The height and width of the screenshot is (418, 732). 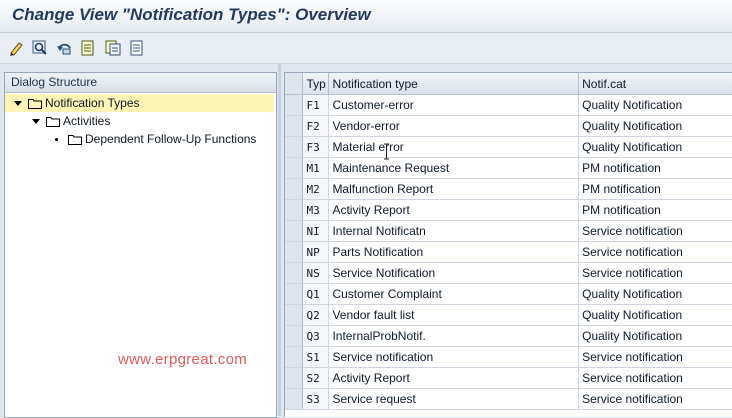 What do you see at coordinates (92, 103) in the screenshot?
I see `tree-node-label: Notification Types` at bounding box center [92, 103].